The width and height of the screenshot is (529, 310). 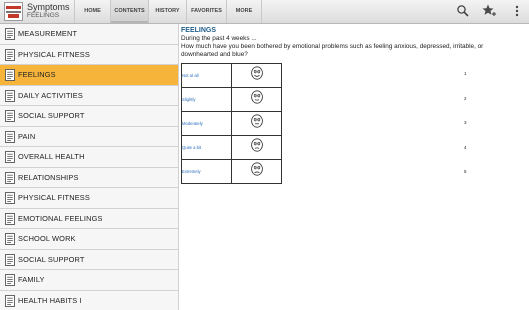 I want to click on answer-option-label: Not at all, so click(x=206, y=75).